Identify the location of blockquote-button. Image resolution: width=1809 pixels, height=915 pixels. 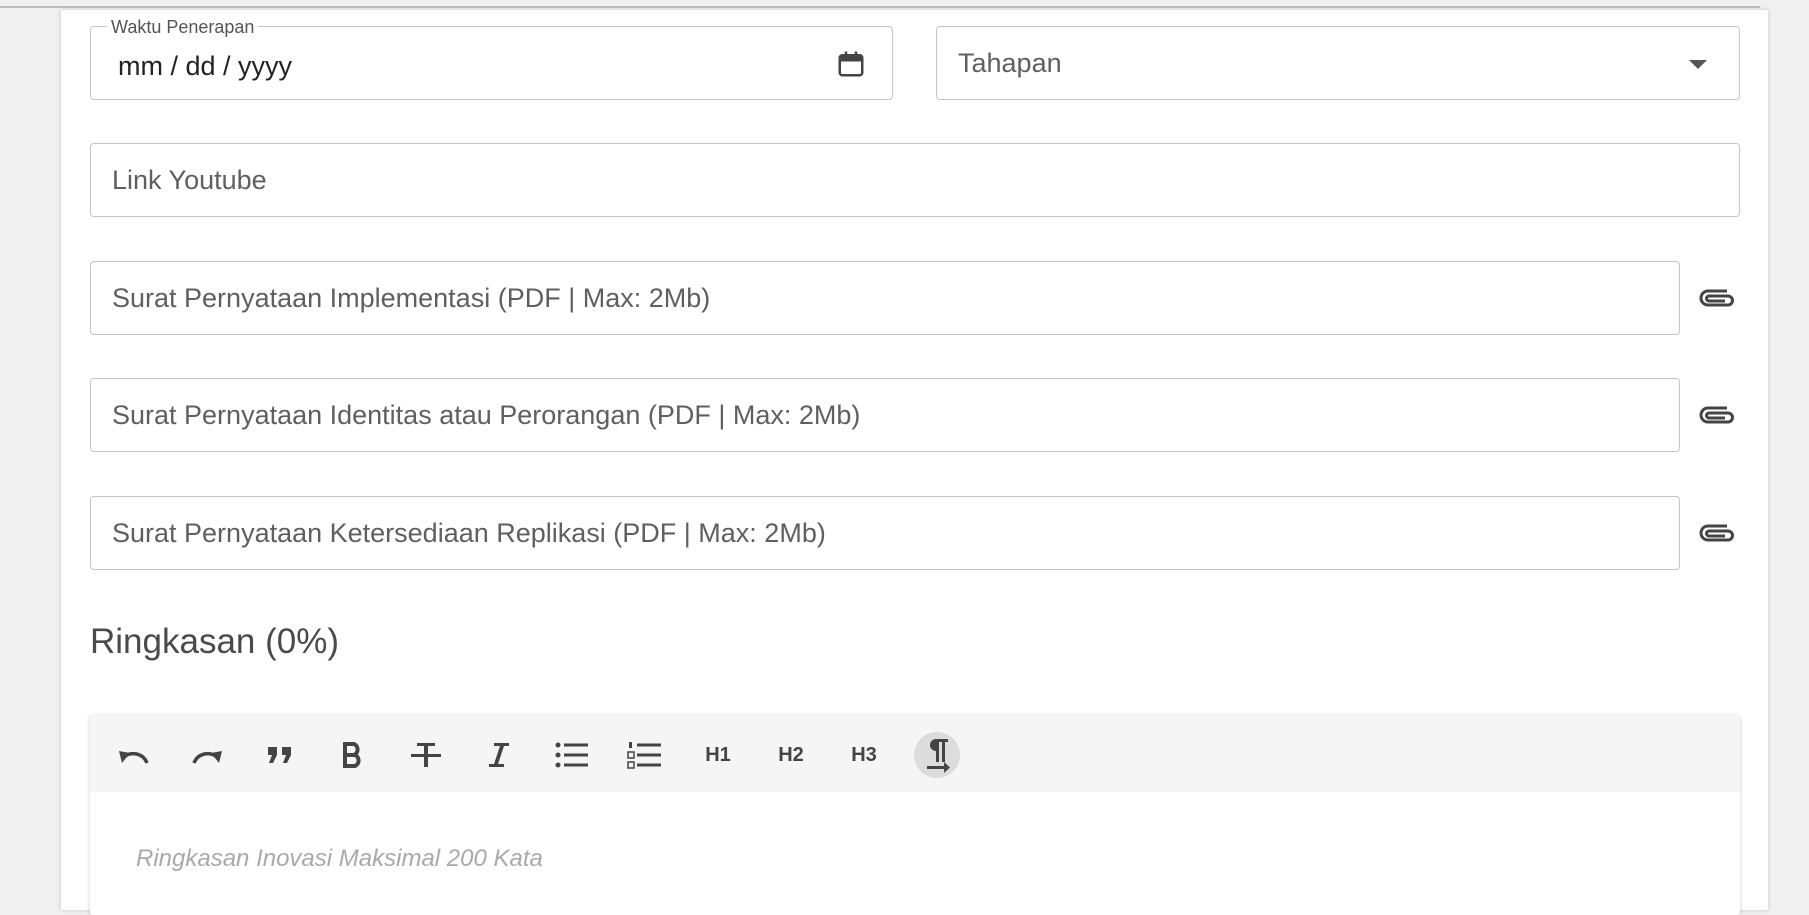
(280, 755).